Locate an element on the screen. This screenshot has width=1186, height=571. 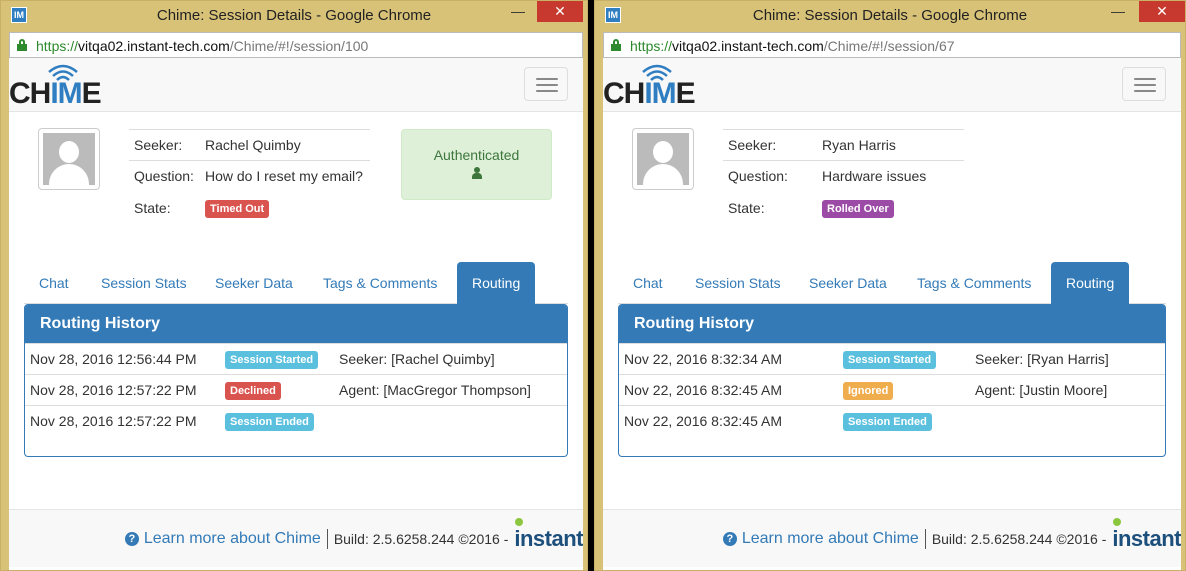
seeker-label: Seeker: is located at coordinates (164, 145).